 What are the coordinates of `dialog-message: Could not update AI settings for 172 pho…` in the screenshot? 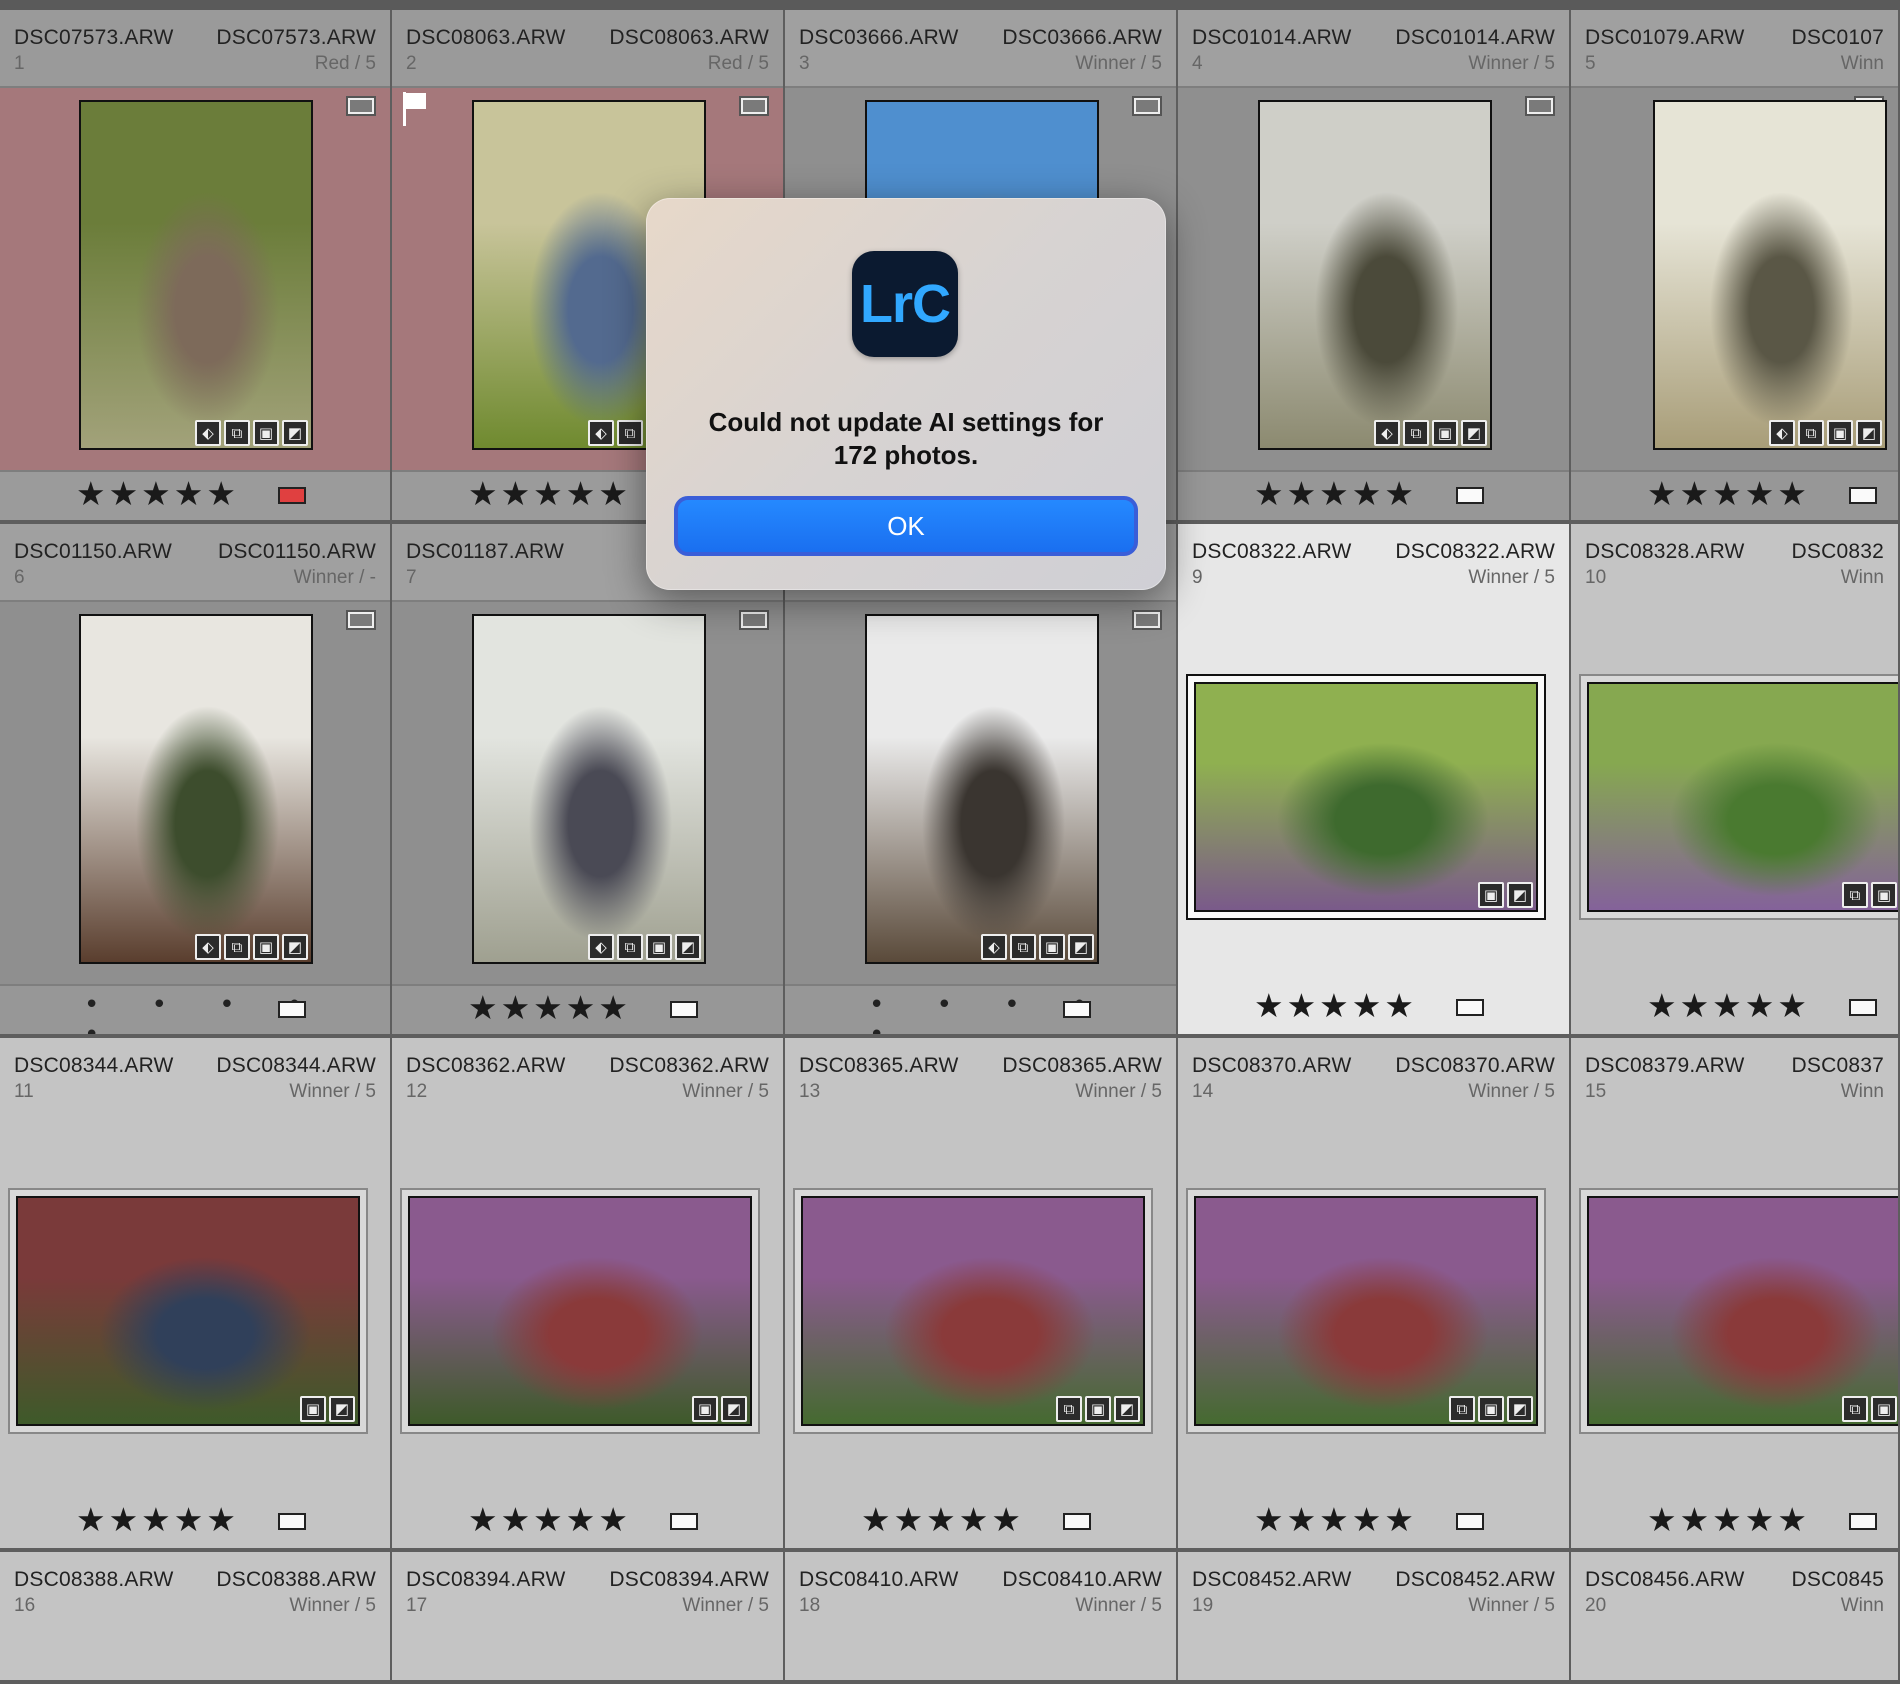 It's located at (906, 439).